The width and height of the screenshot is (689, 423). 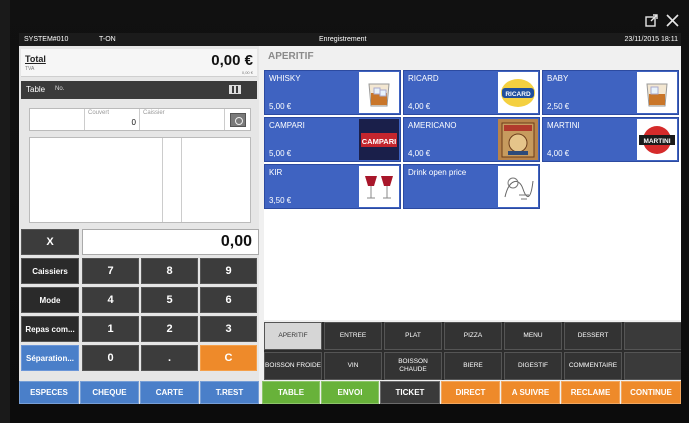 I want to click on product-ricard: RICARD 4,00 € RICARD, so click(x=471, y=92).